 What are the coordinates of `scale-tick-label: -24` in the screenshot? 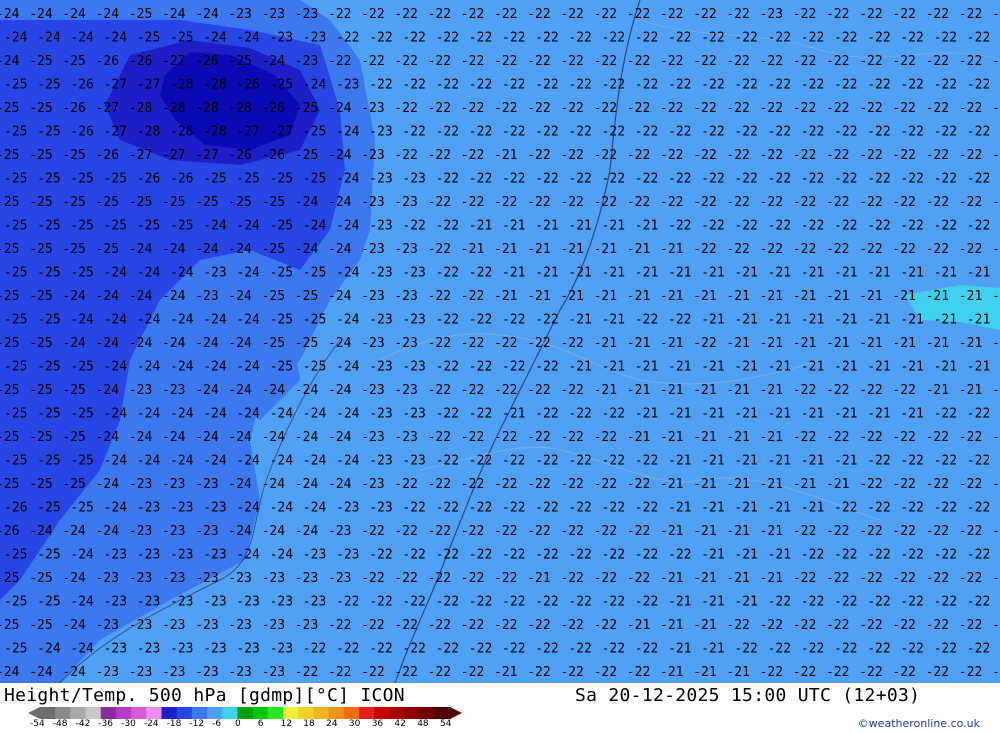 It's located at (151, 724).